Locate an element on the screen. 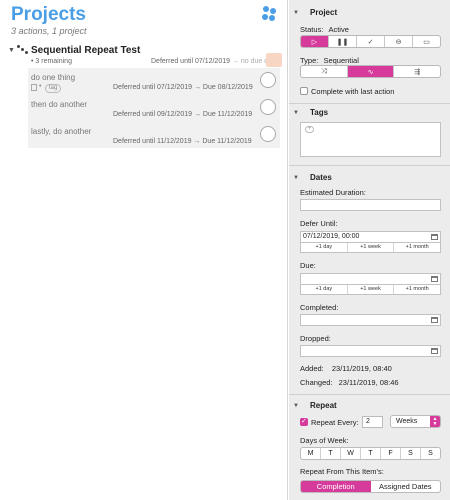  type-label-text: Type: is located at coordinates (309, 60).